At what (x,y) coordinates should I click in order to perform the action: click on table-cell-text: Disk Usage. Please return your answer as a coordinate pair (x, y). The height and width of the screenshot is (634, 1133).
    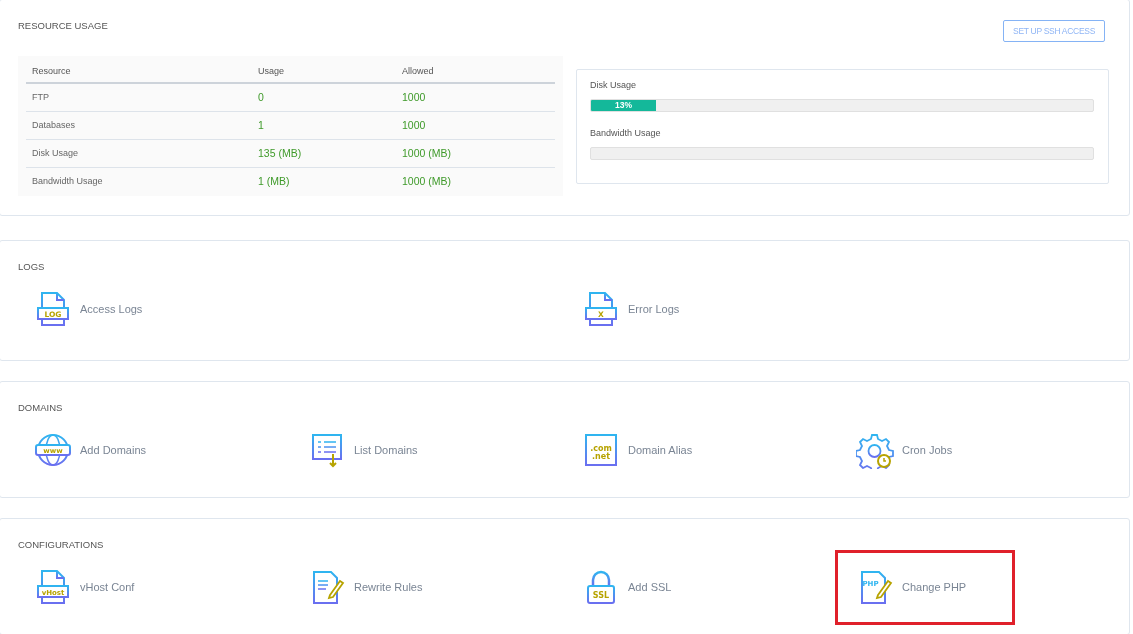
    Looking at the image, I should click on (55, 153).